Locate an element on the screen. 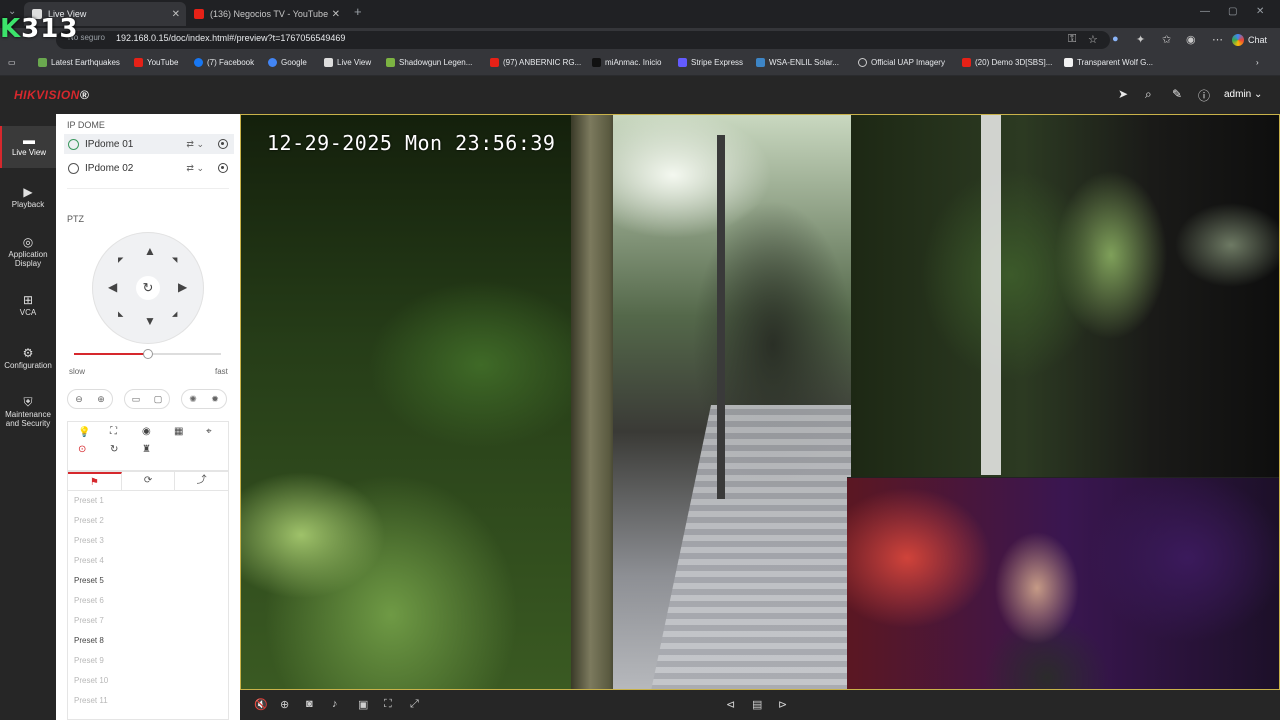 The image size is (1280, 720). patrol-tab: ⟳ is located at coordinates (149, 481).